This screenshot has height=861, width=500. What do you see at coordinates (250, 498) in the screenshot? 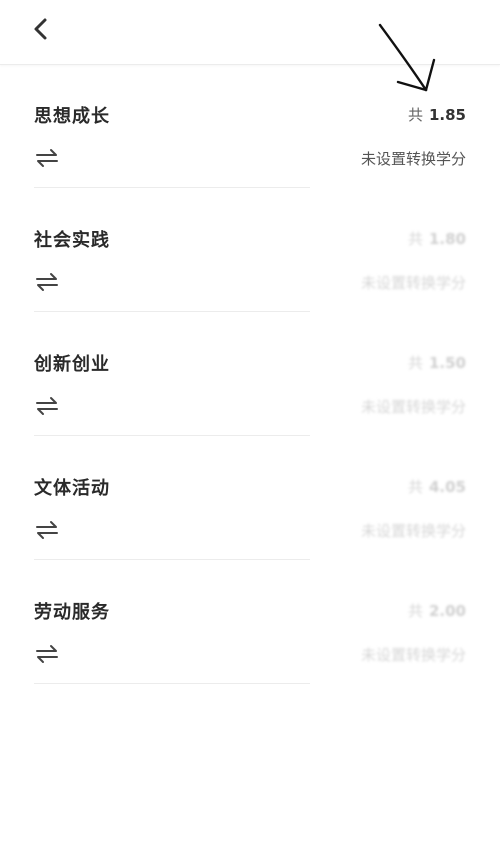
I see `category-item-wenti: 文体活动 共 4.05 未设置转换学分` at bounding box center [250, 498].